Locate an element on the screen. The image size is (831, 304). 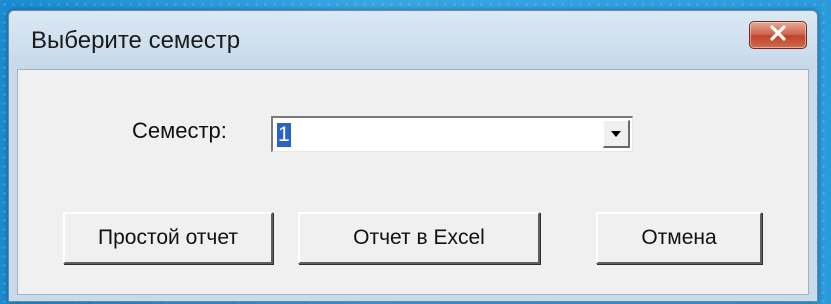
semester-dropdown-button is located at coordinates (616, 134).